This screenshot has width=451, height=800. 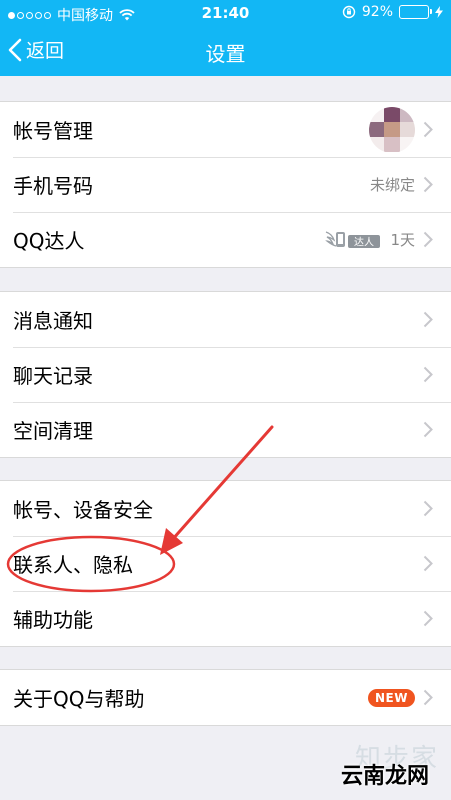 What do you see at coordinates (384, 776) in the screenshot?
I see `watermark-text: 云南龙网` at bounding box center [384, 776].